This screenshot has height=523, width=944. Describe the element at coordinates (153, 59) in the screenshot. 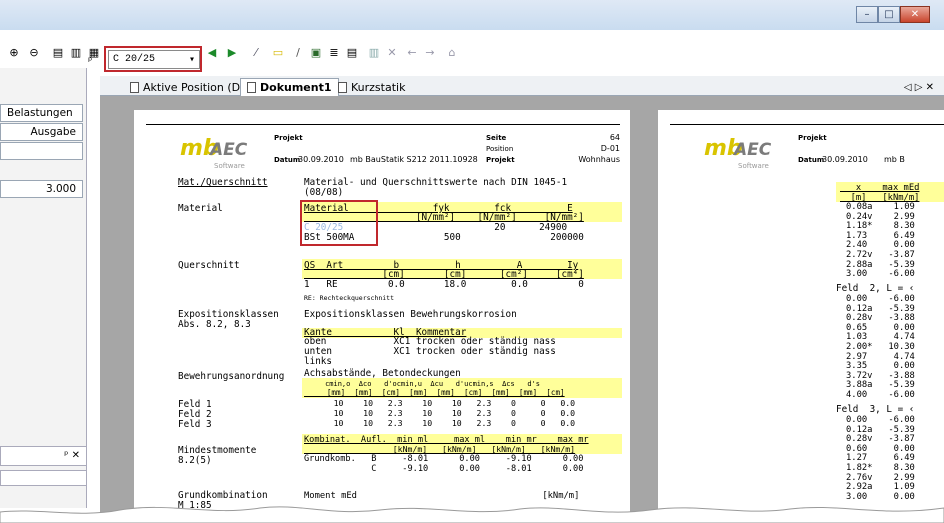

I see `highlight-box-combo` at that location.